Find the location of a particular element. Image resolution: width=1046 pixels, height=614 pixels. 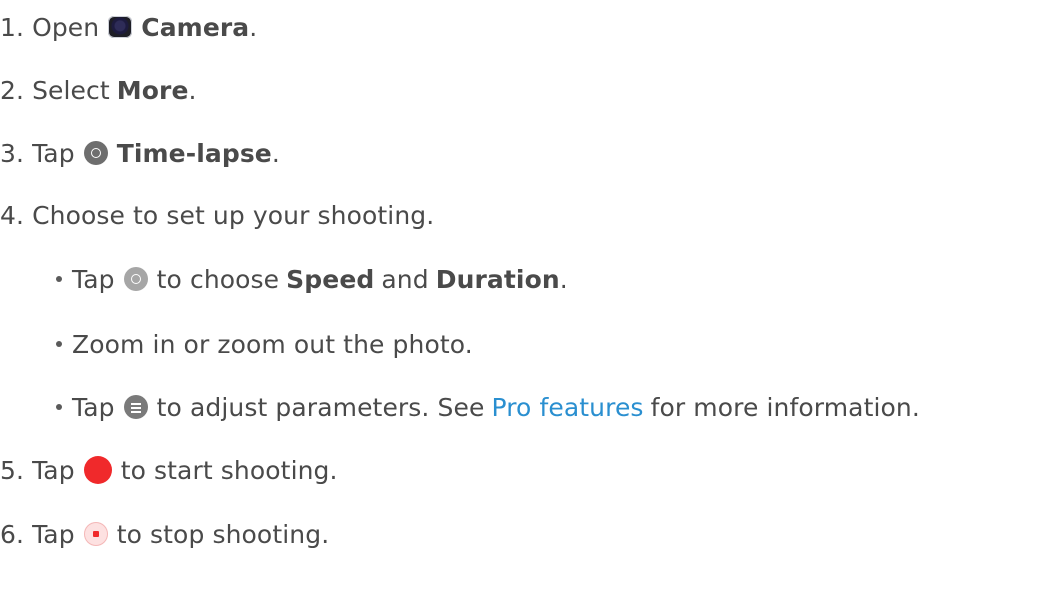

step-2: 2. Select More. is located at coordinates (98, 90).